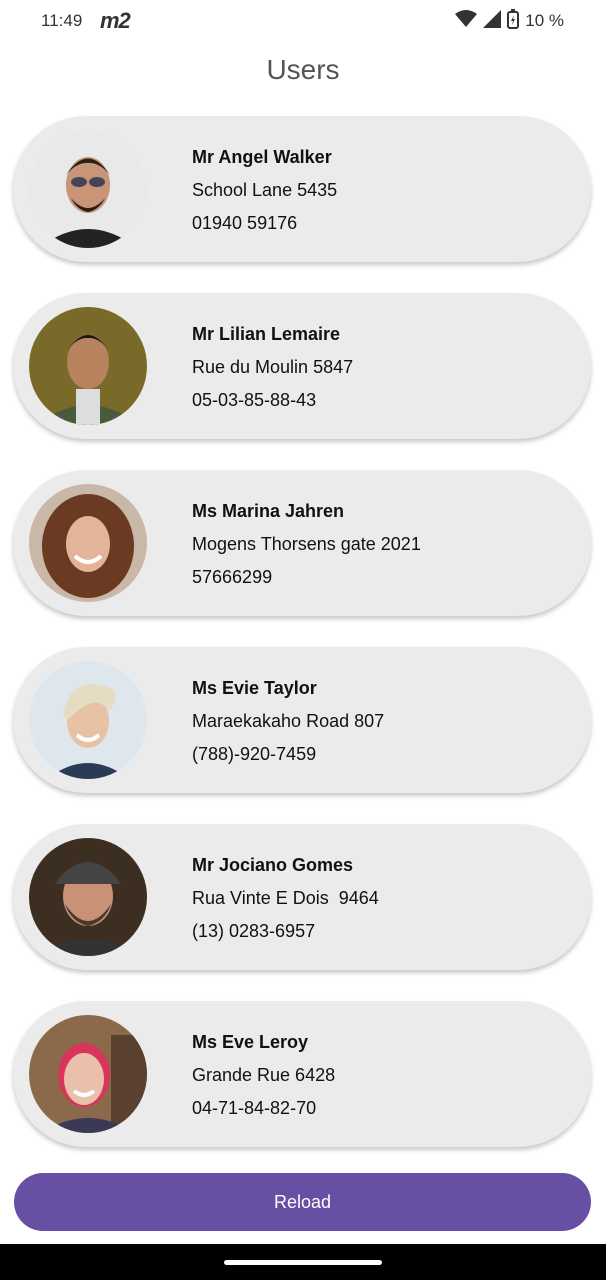  What do you see at coordinates (254, 1108) in the screenshot?
I see `user-phone: 04-71-84-82-70` at bounding box center [254, 1108].